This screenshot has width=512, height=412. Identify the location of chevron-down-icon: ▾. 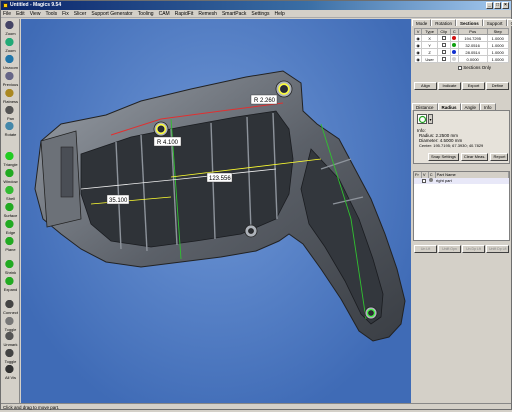
(430, 119).